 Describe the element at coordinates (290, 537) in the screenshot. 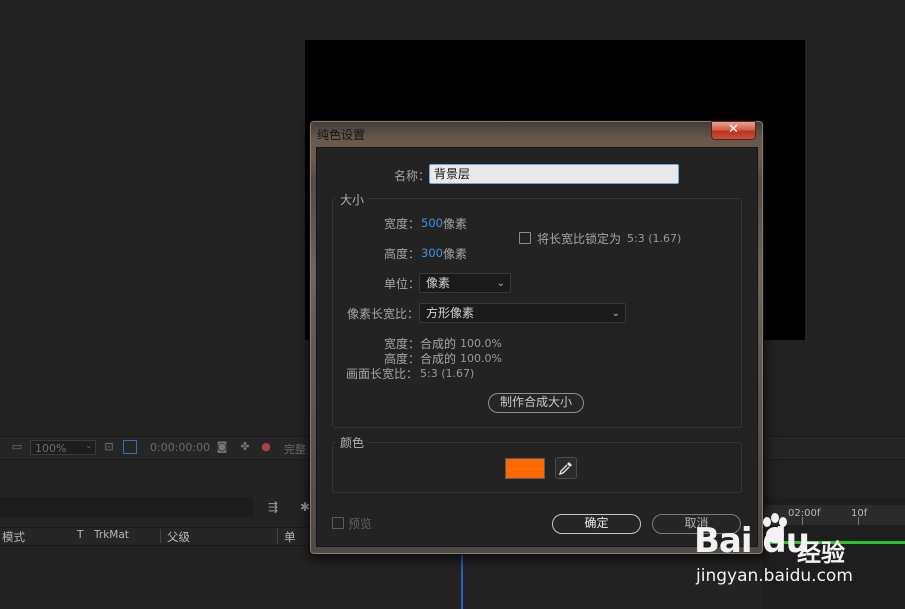

I see `column-switches: 单` at that location.